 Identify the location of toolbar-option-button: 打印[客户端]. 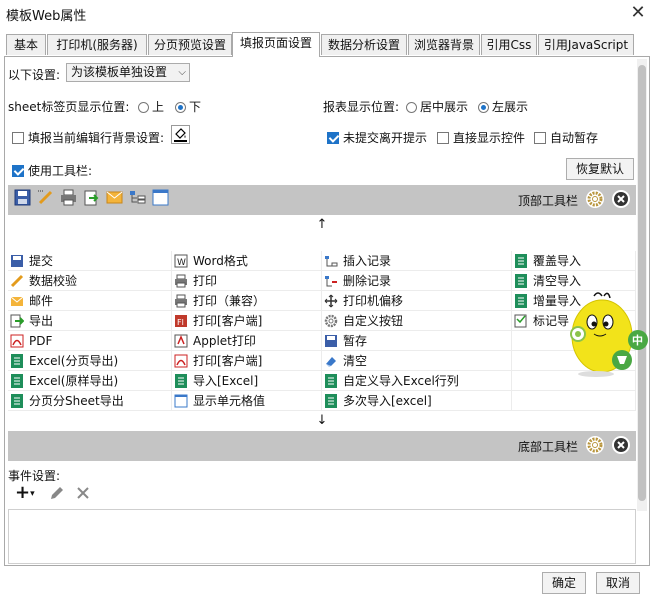
(247, 361).